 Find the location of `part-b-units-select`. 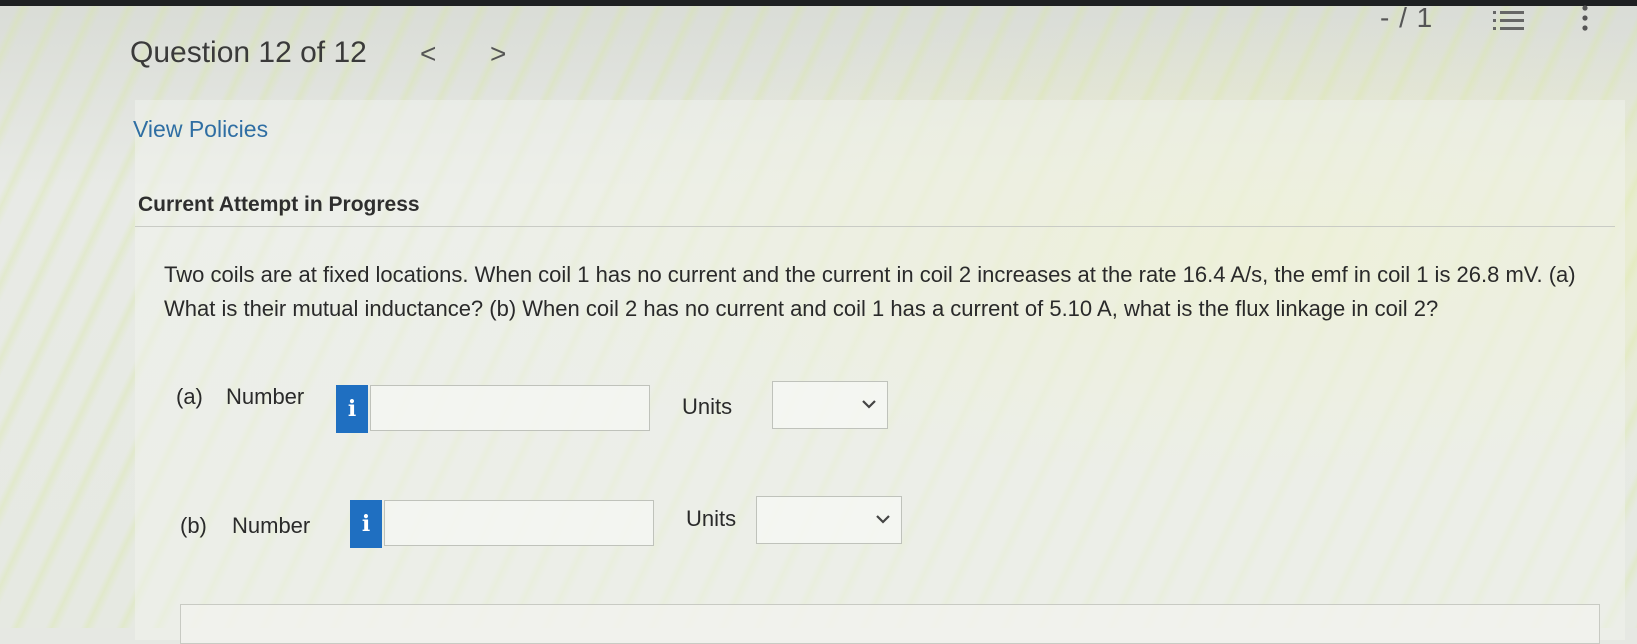

part-b-units-select is located at coordinates (829, 520).